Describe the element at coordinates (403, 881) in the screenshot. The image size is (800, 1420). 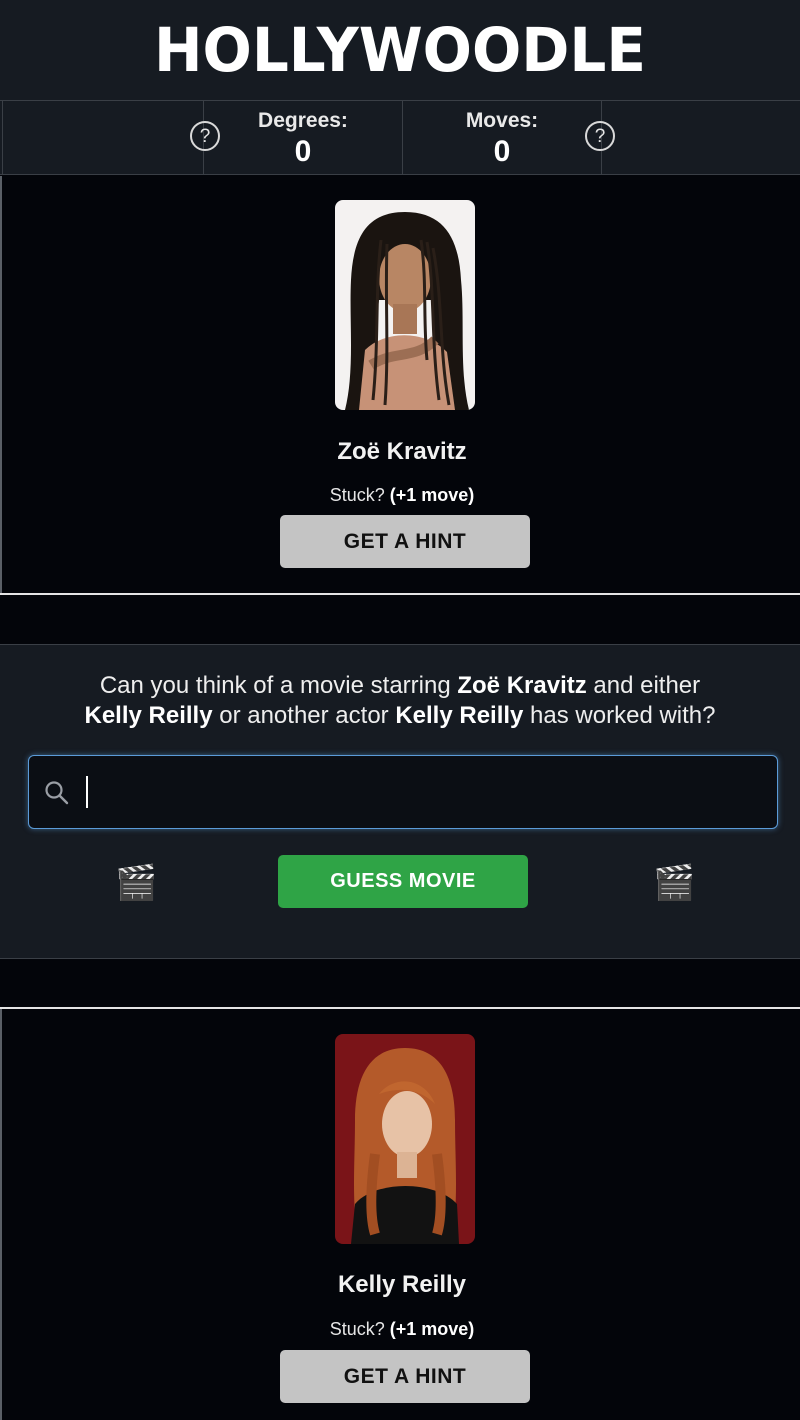
I see `guess-movie-button: GUESS MOVIE` at that location.